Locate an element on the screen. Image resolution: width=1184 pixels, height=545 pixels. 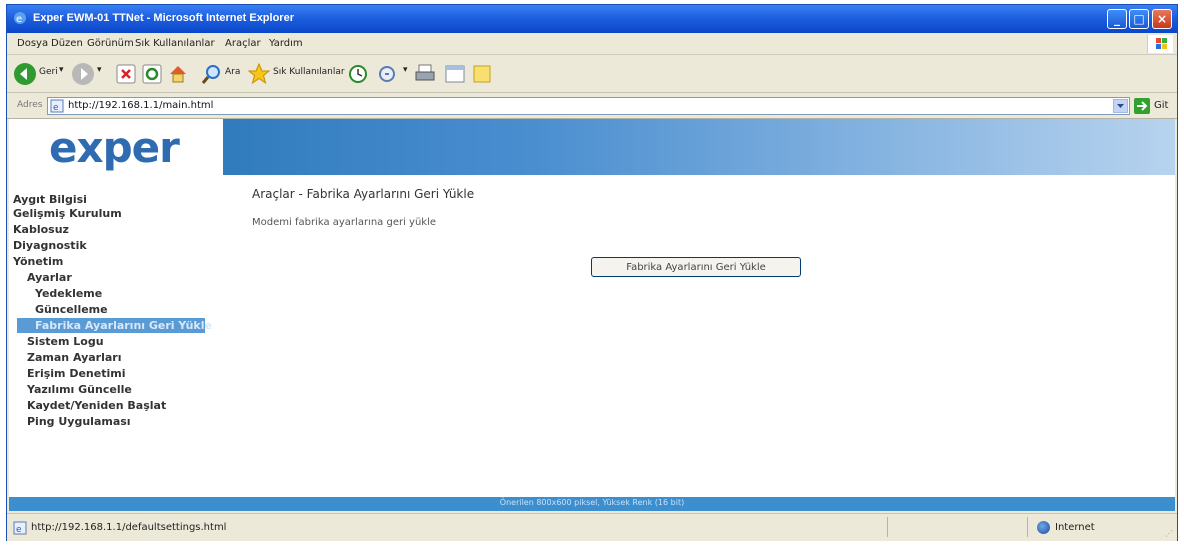
ie-icon: e is located at coordinates (20, 18).